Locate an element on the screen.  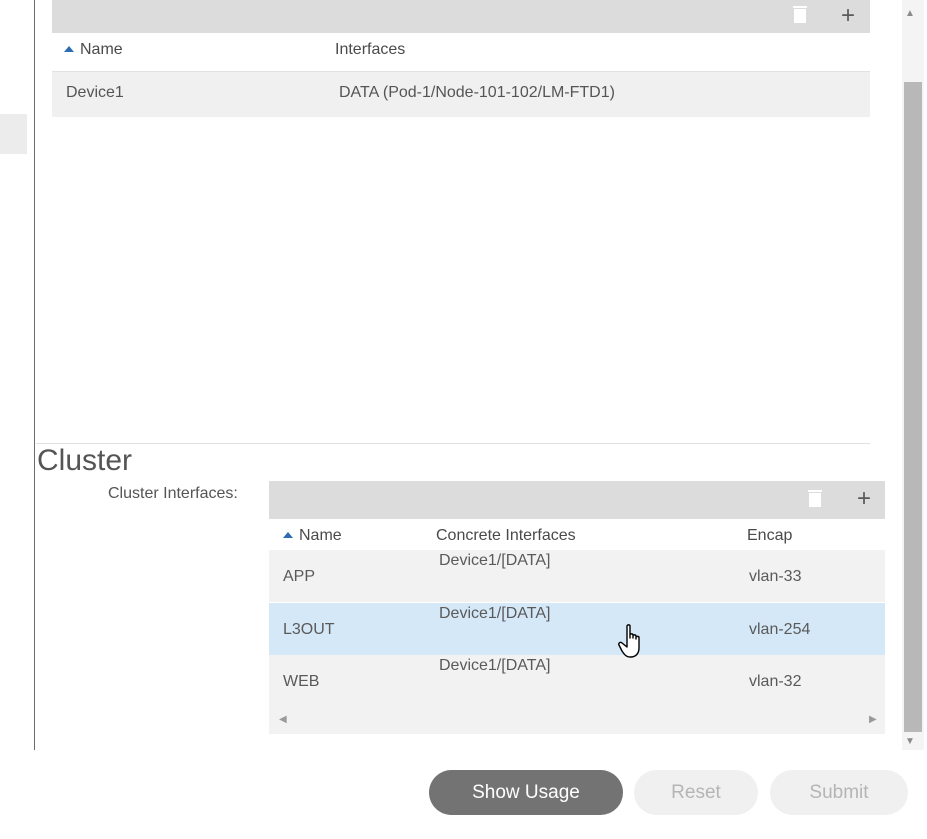
left-panel-stub is located at coordinates (13, 134).